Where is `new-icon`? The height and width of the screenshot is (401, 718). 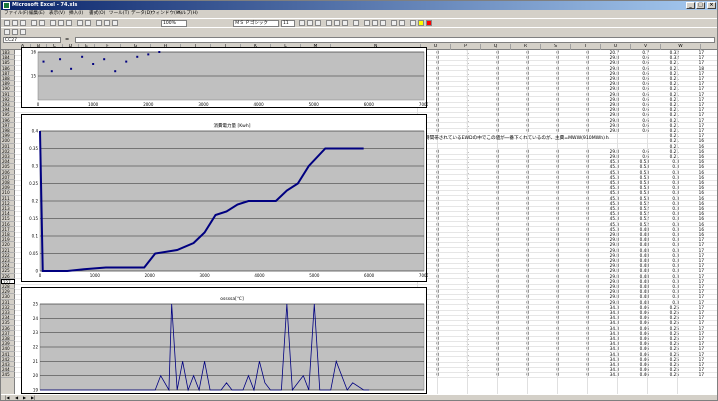
new-icon is located at coordinates (7, 23).